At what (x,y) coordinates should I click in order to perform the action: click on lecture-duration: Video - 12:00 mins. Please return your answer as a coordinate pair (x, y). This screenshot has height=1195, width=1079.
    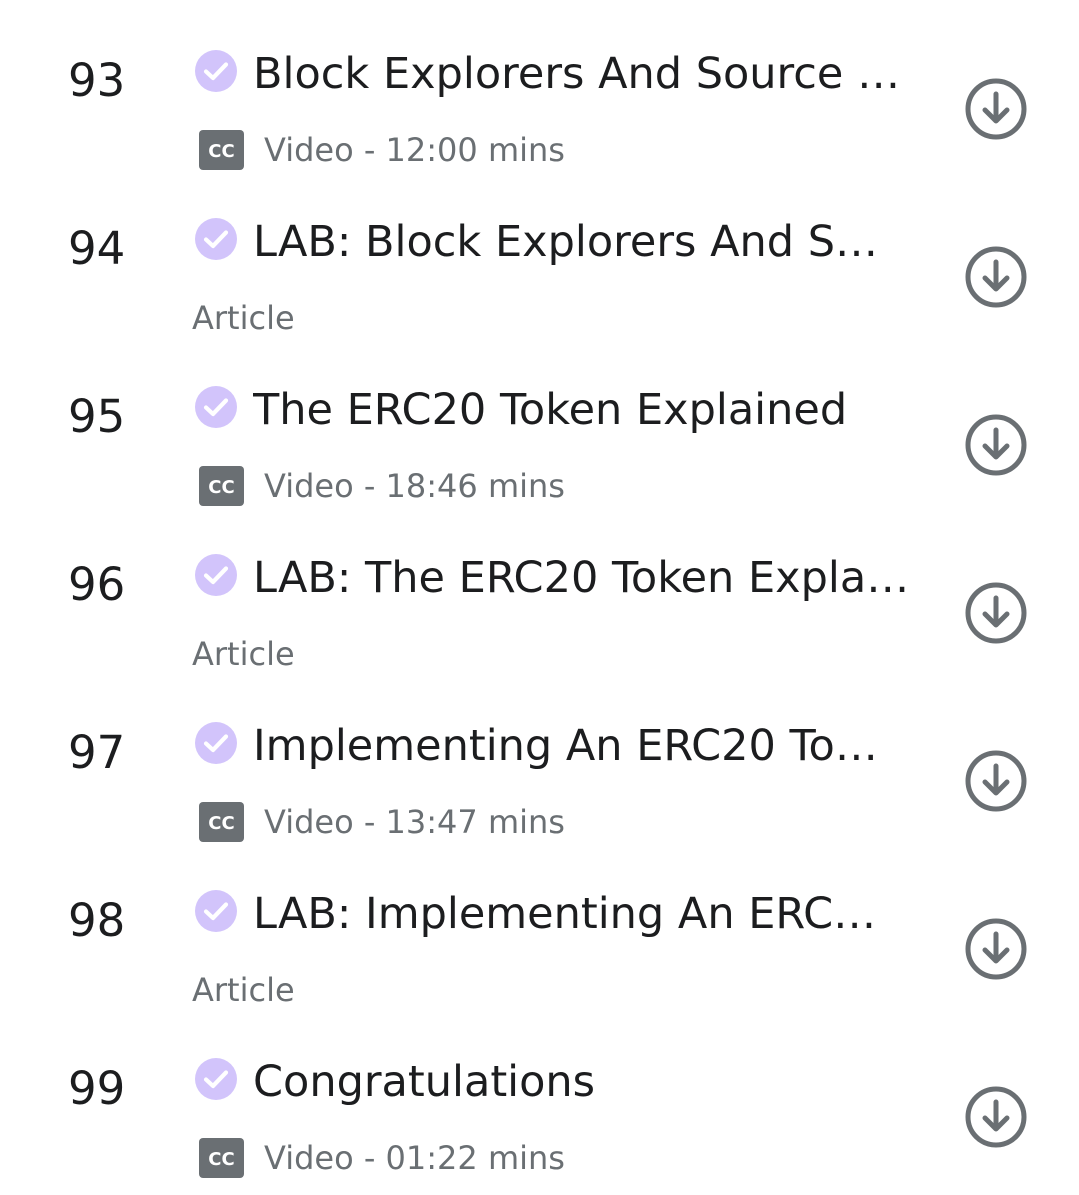
    Looking at the image, I should click on (414, 150).